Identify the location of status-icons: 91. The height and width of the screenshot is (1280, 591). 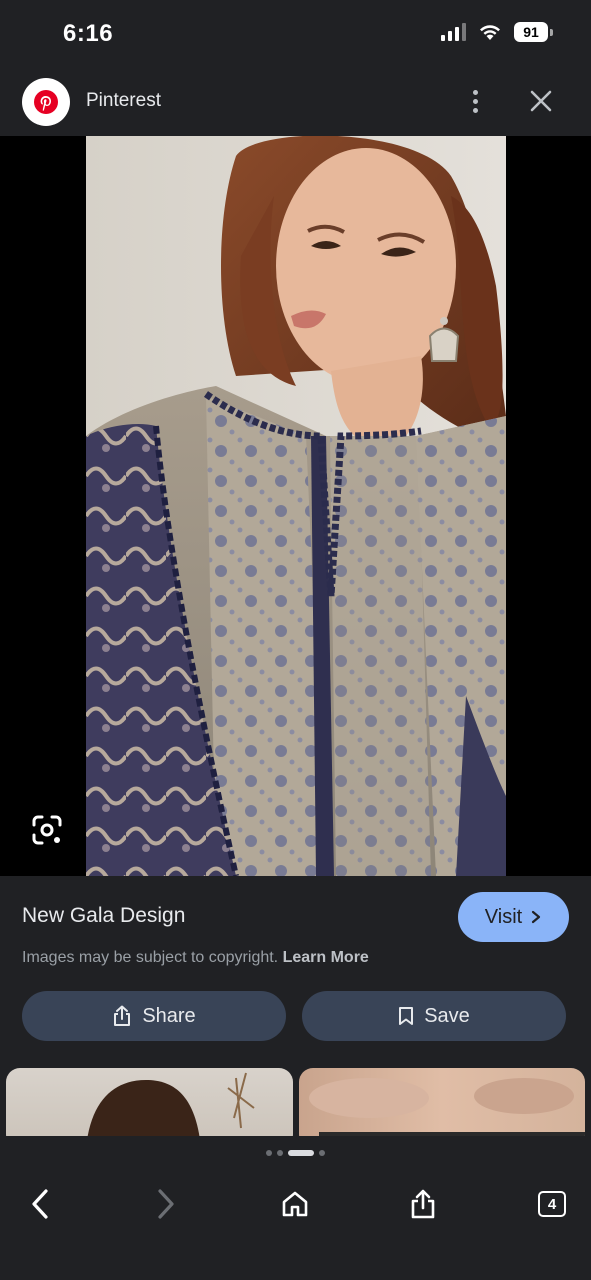
(497, 32).